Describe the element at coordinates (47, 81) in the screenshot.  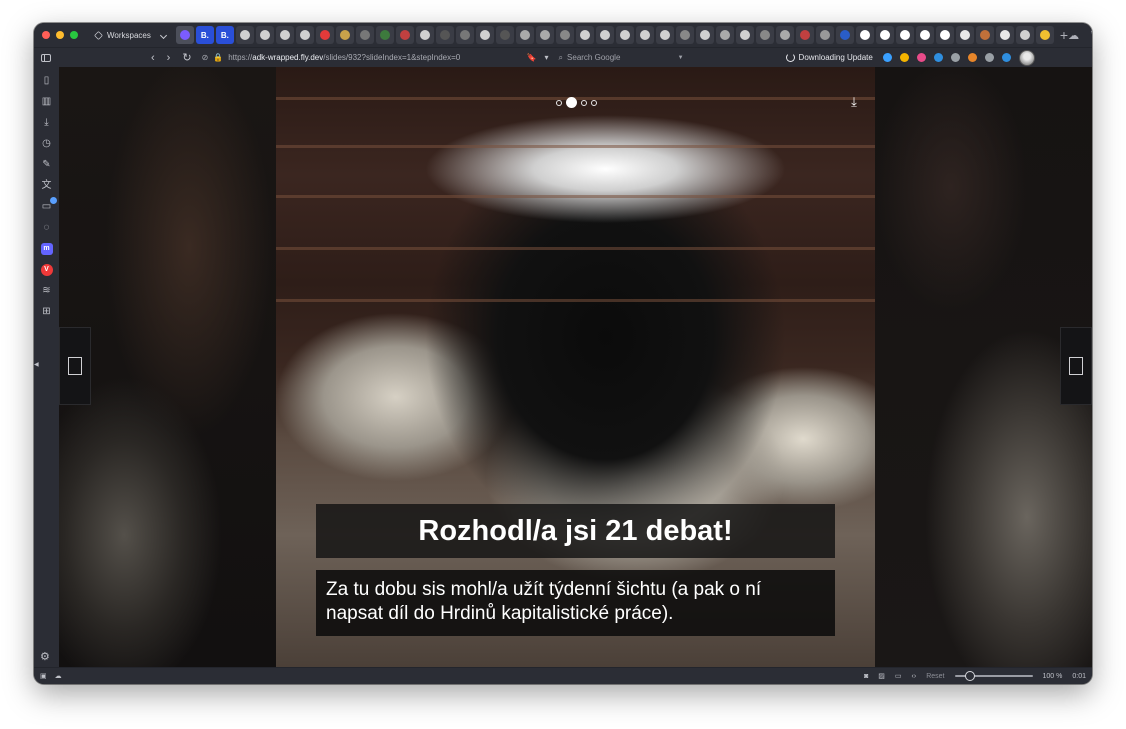
I see `bookmarks-icon: ▯` at that location.